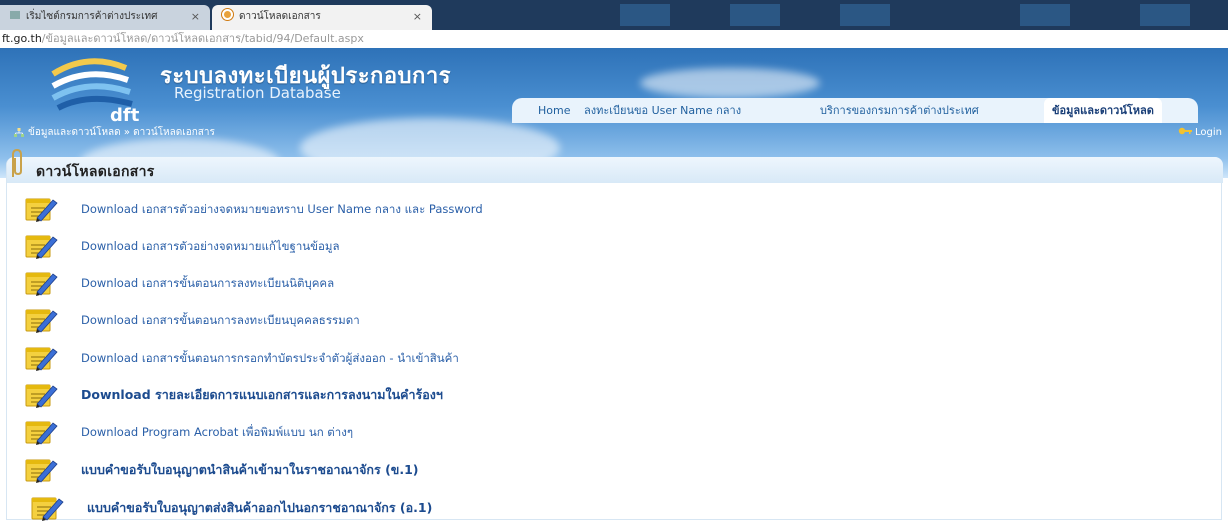 This screenshot has width=1228, height=523. I want to click on dft-logo: dft, so click(95, 91).